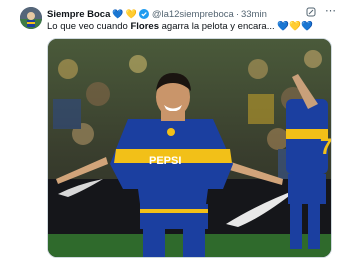  Describe the element at coordinates (295, 26) in the screenshot. I see `emoji-yellow-heart: 💛` at that location.